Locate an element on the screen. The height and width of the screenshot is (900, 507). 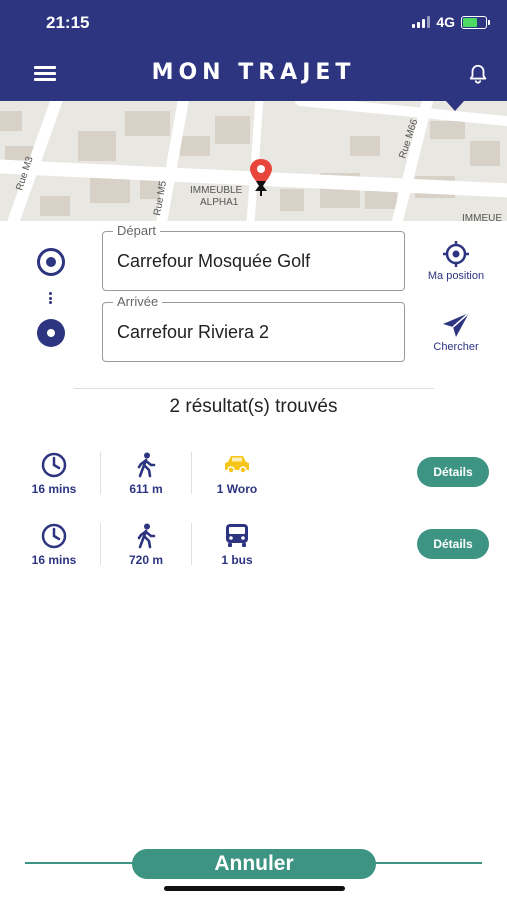
arrivee-field-value: Carrefour Riviera 2 is located at coordinates (193, 332).